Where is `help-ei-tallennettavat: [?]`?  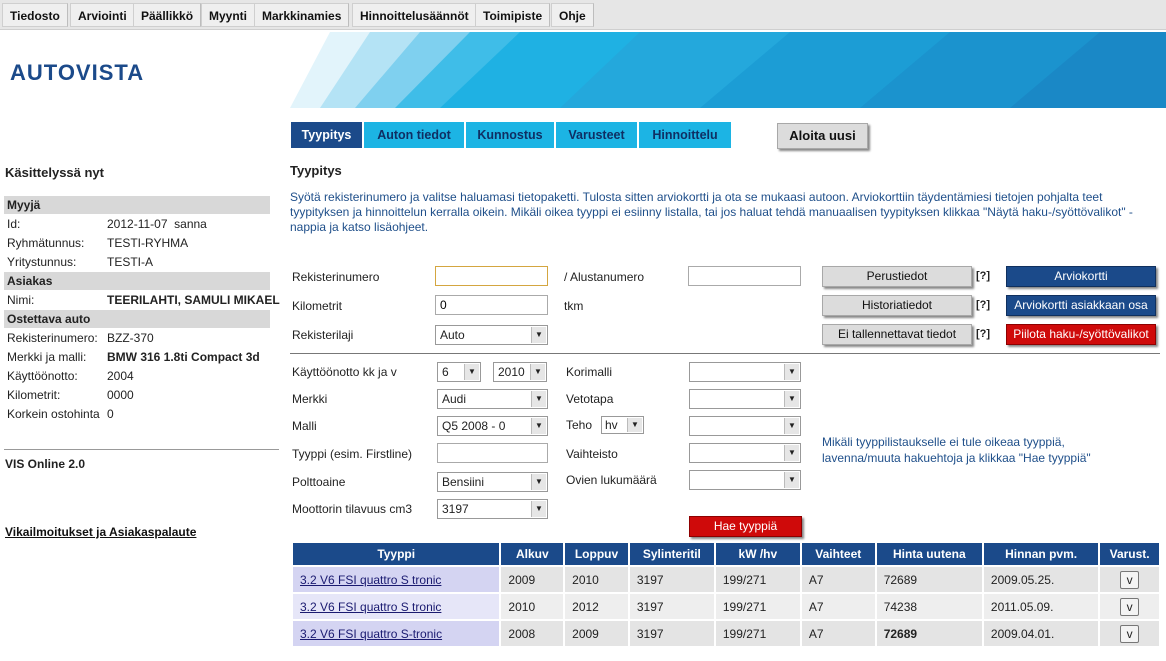 help-ei-tallennettavat: [?] is located at coordinates (983, 334).